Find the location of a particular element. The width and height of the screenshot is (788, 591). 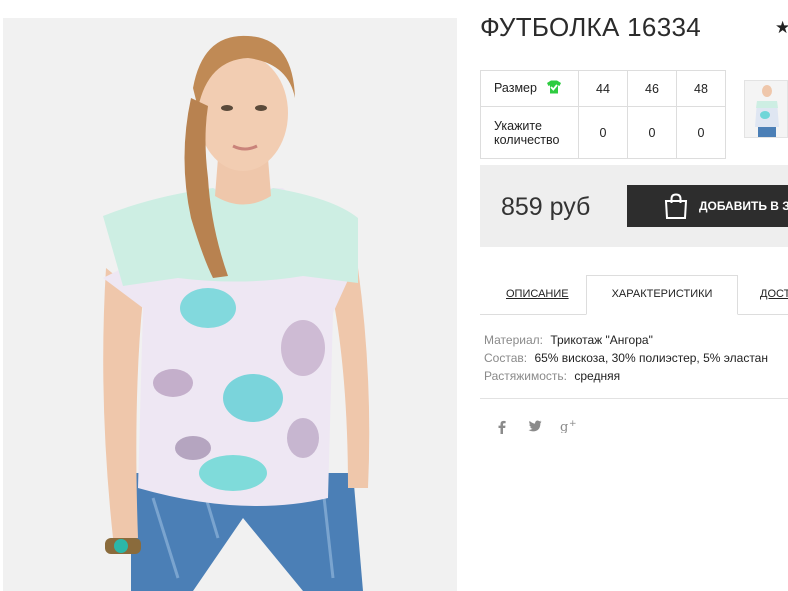

quantity-input-48: 0 is located at coordinates (701, 132).